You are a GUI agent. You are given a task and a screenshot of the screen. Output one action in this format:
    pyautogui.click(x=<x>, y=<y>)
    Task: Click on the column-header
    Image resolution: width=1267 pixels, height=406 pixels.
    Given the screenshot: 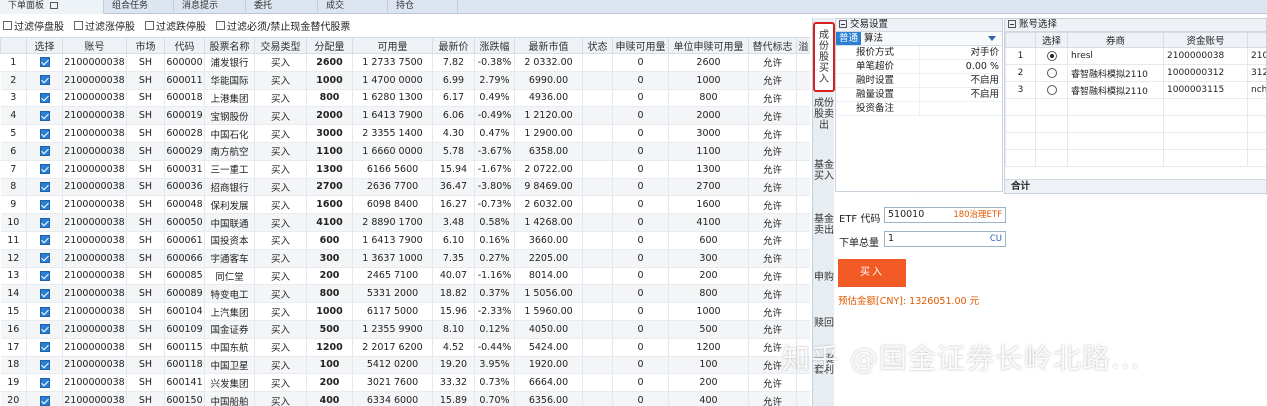 What is the action you would take?
    pyautogui.click(x=13, y=45)
    